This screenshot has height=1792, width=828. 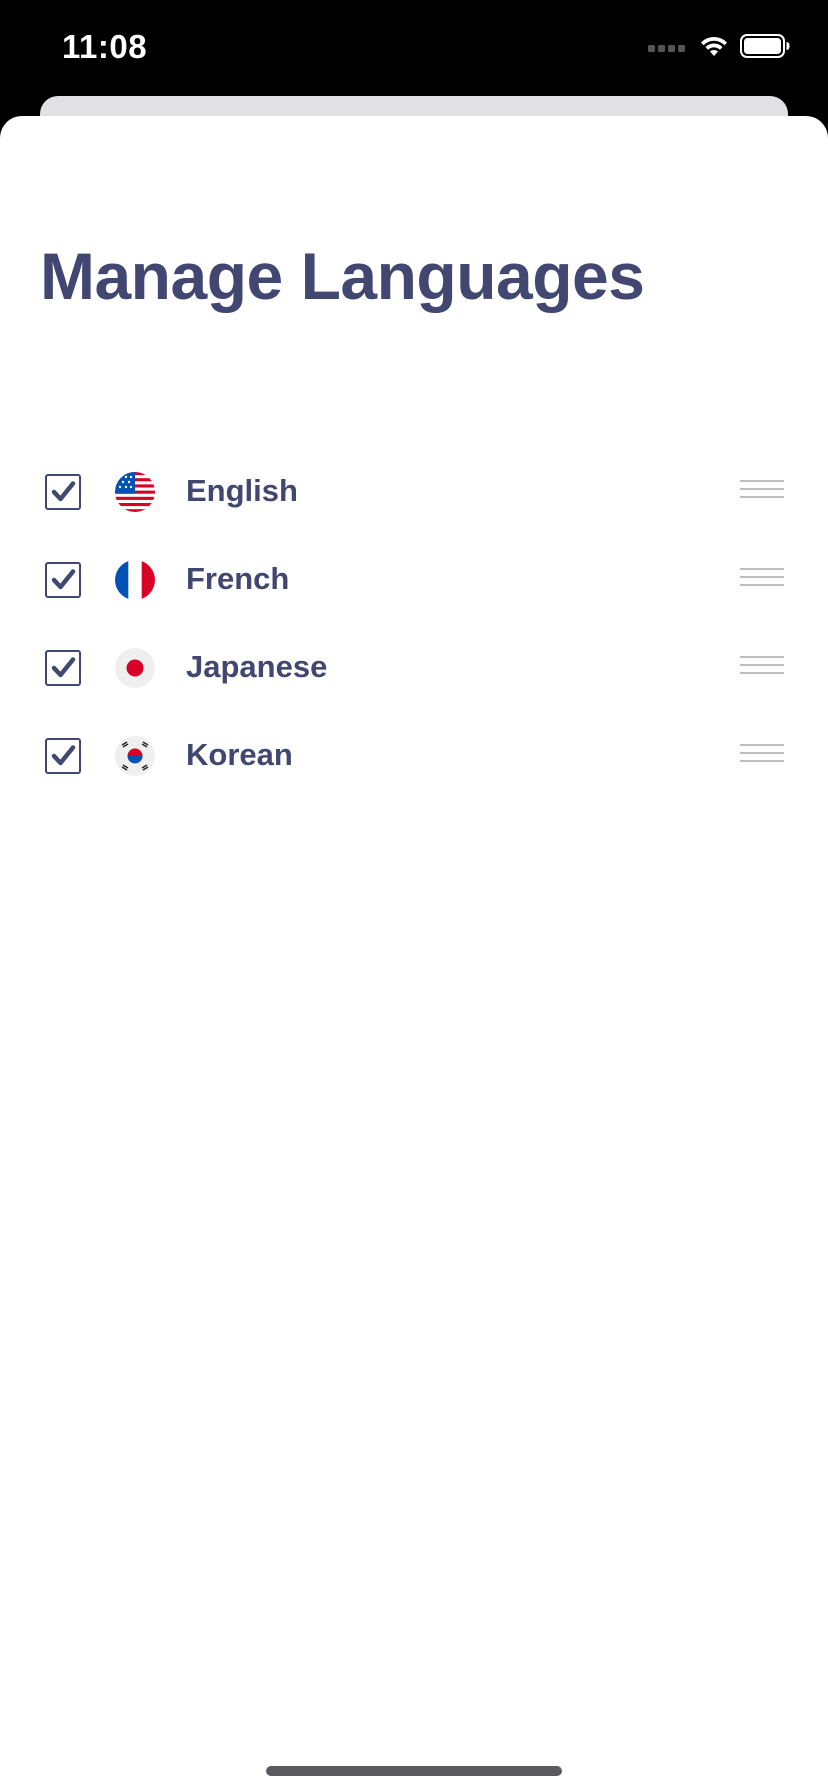 I want to click on language-row-french: French, so click(x=414, y=588).